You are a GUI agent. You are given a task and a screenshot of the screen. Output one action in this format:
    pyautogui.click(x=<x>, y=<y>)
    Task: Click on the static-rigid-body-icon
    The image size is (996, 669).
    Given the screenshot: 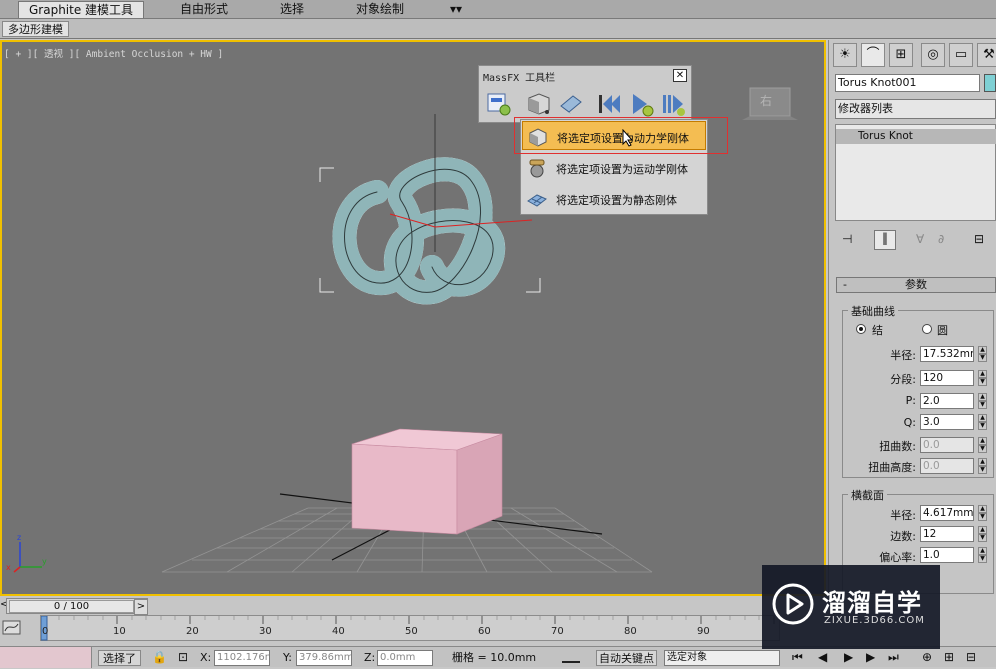 What is the action you would take?
    pyautogui.click(x=537, y=200)
    